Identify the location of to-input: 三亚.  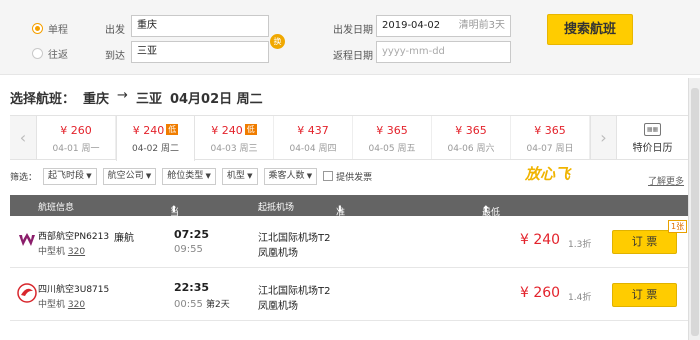
(200, 52).